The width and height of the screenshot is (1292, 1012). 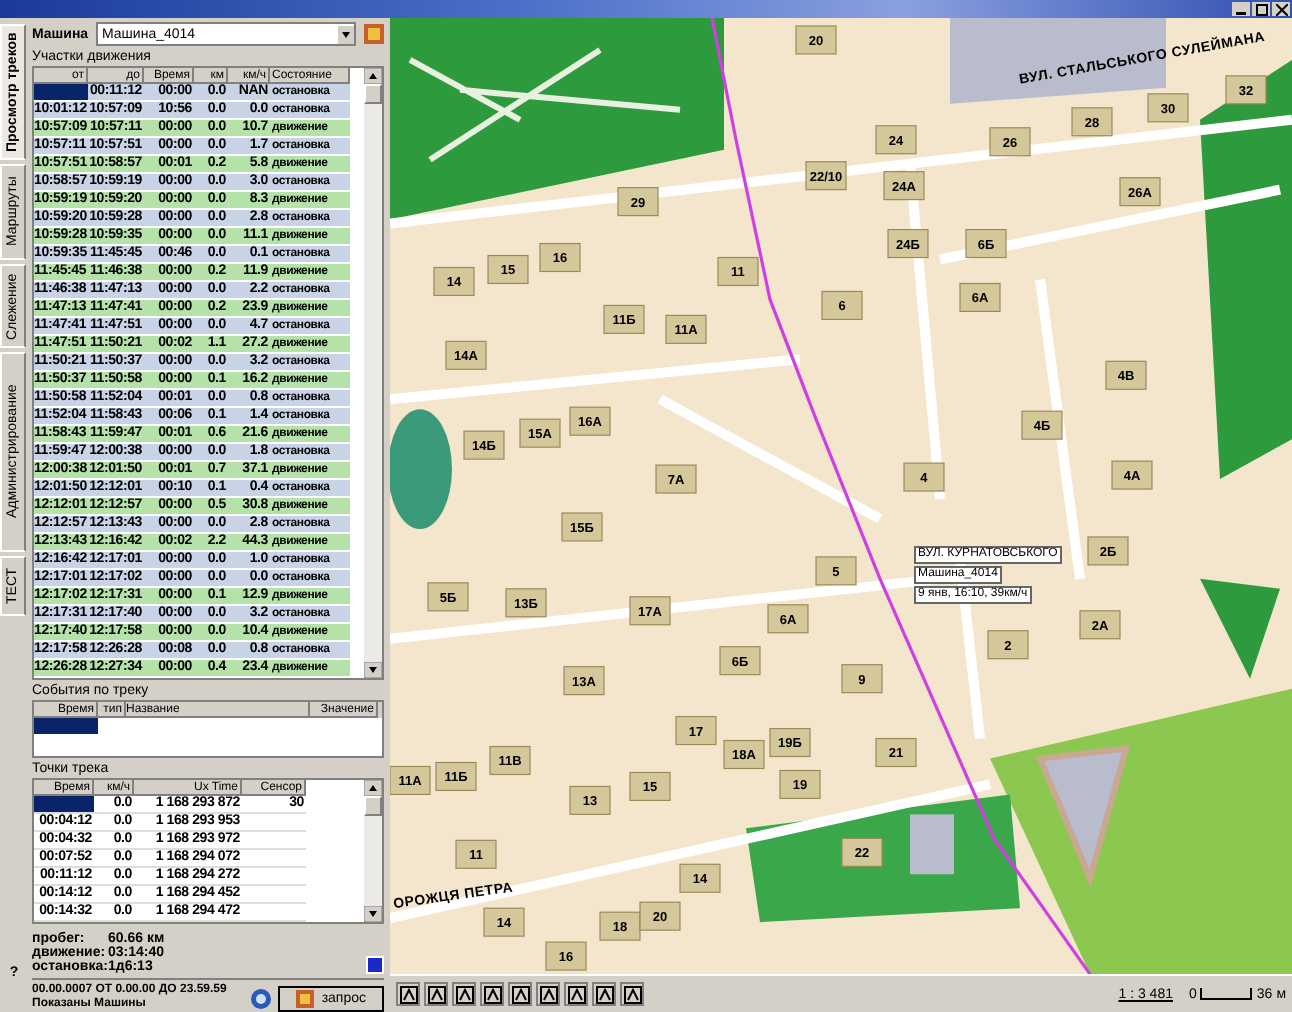 I want to click on maximize-button, so click(x=1261, y=9).